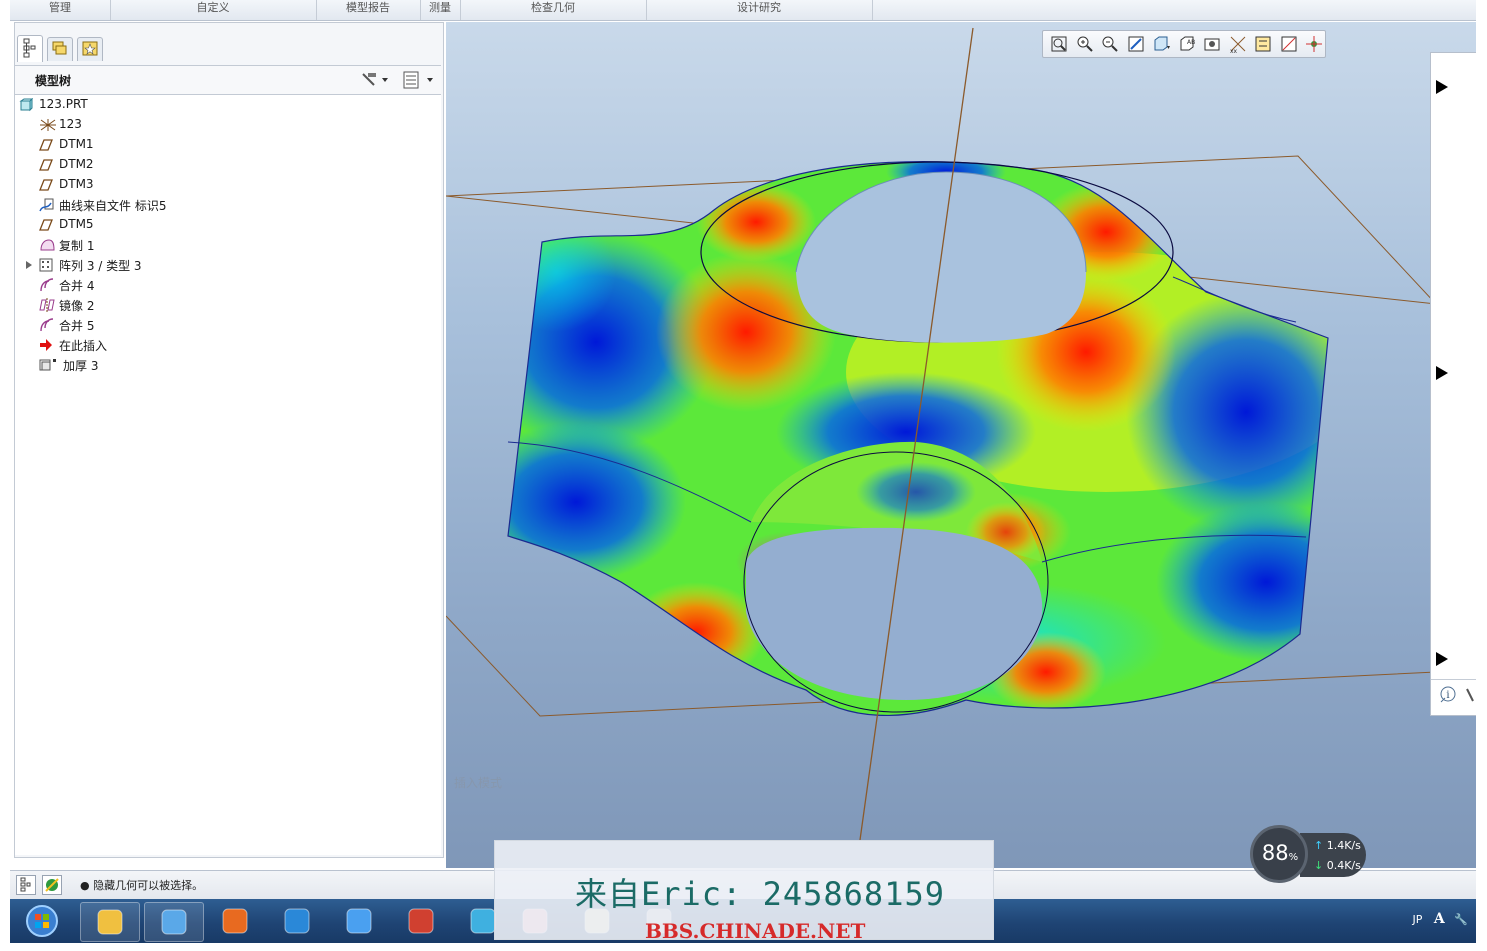 The image size is (1487, 951). I want to click on tree-item: 复制 1, so click(225, 245).